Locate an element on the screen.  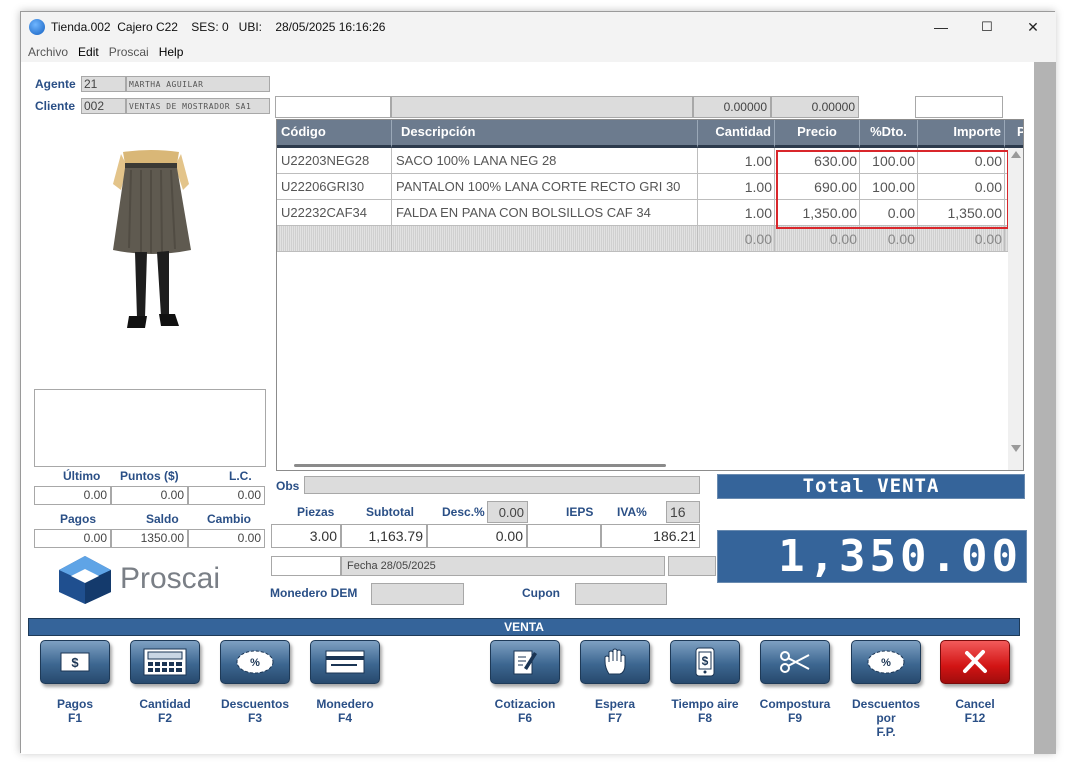
cancel-face is located at coordinates (975, 662).